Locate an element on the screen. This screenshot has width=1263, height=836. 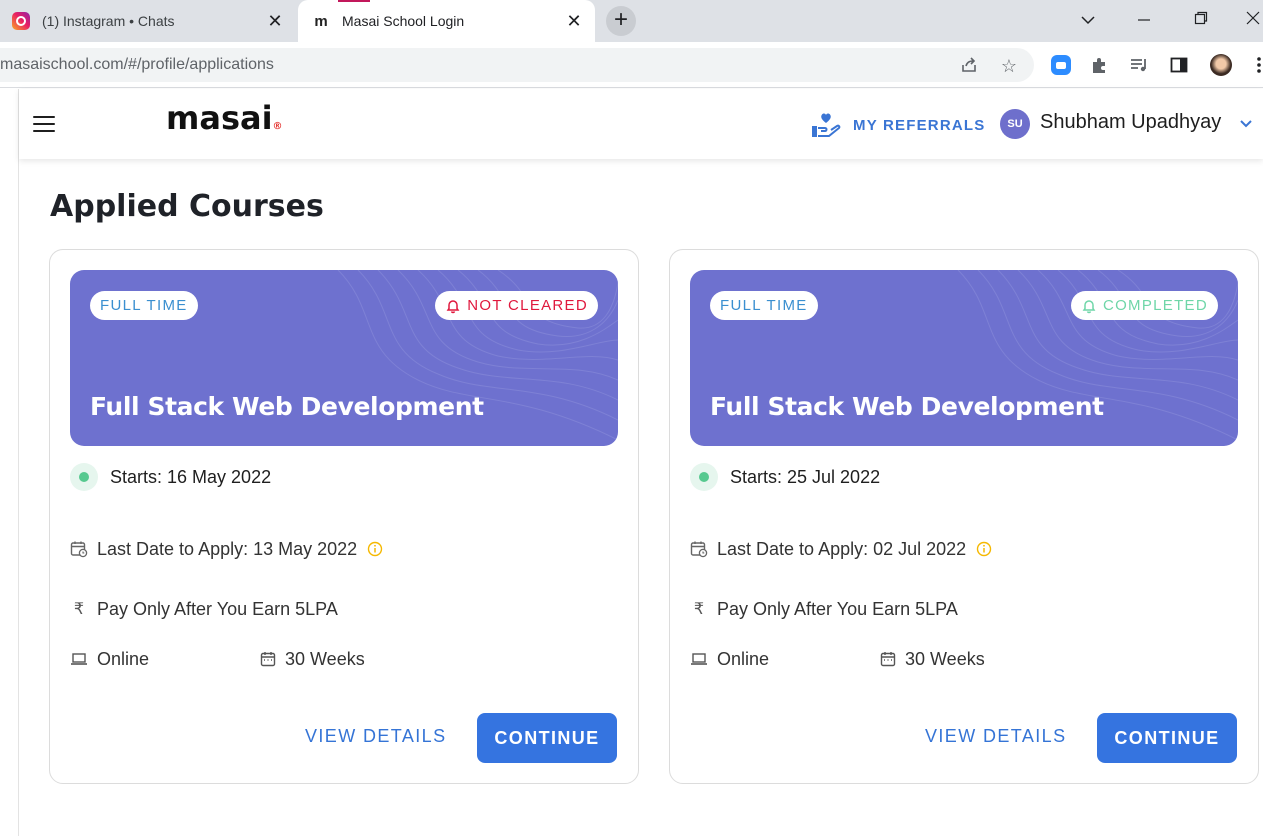
avatar: SU is located at coordinates (1015, 124).